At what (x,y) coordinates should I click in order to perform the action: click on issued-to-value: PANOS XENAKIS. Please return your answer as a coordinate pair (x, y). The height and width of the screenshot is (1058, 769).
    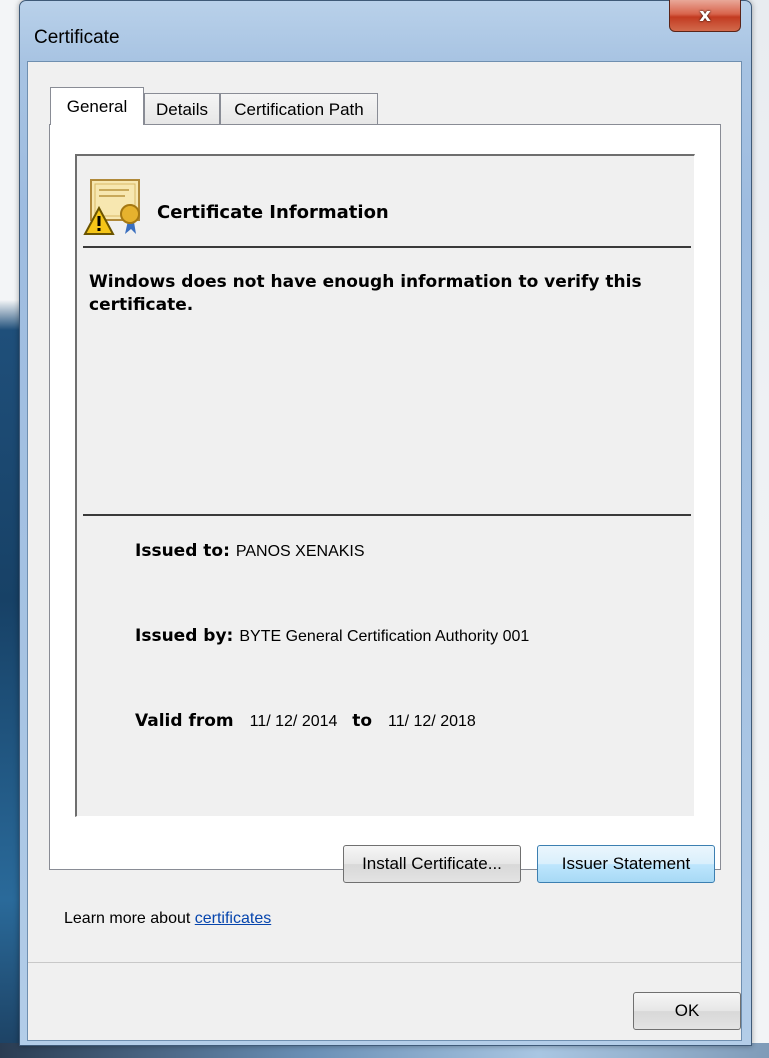
    Looking at the image, I should click on (300, 551).